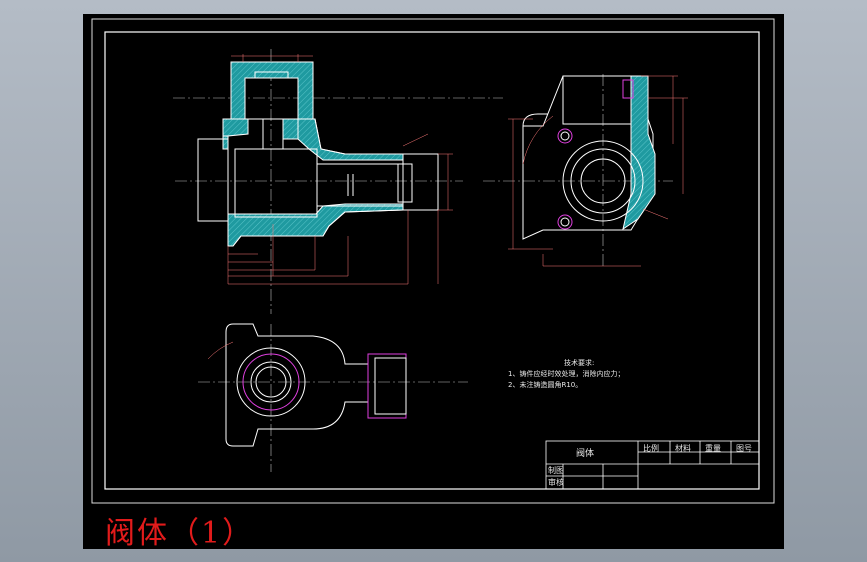 This screenshot has width=867, height=562. What do you see at coordinates (340, 169) in the screenshot?
I see `front-view-dimensions` at bounding box center [340, 169].